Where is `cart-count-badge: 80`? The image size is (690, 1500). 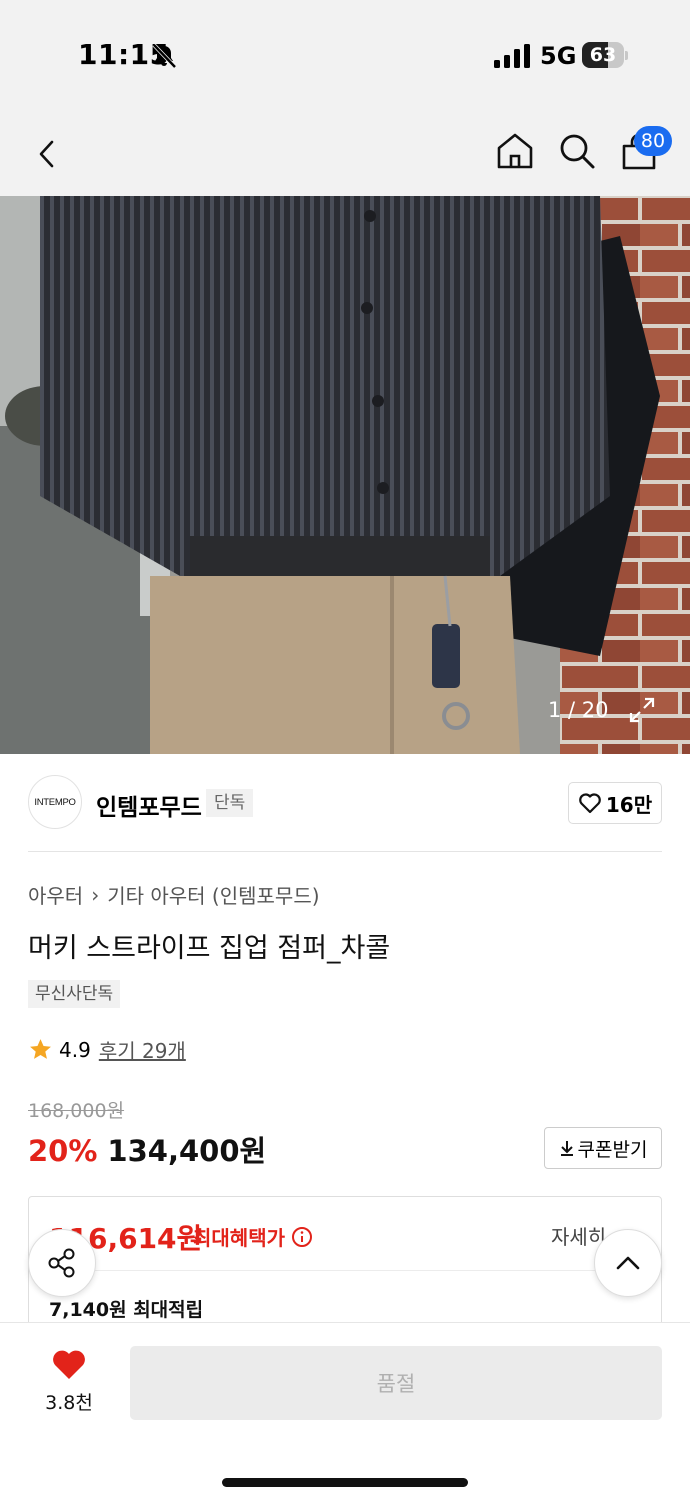
cart-count-badge: 80 is located at coordinates (653, 141).